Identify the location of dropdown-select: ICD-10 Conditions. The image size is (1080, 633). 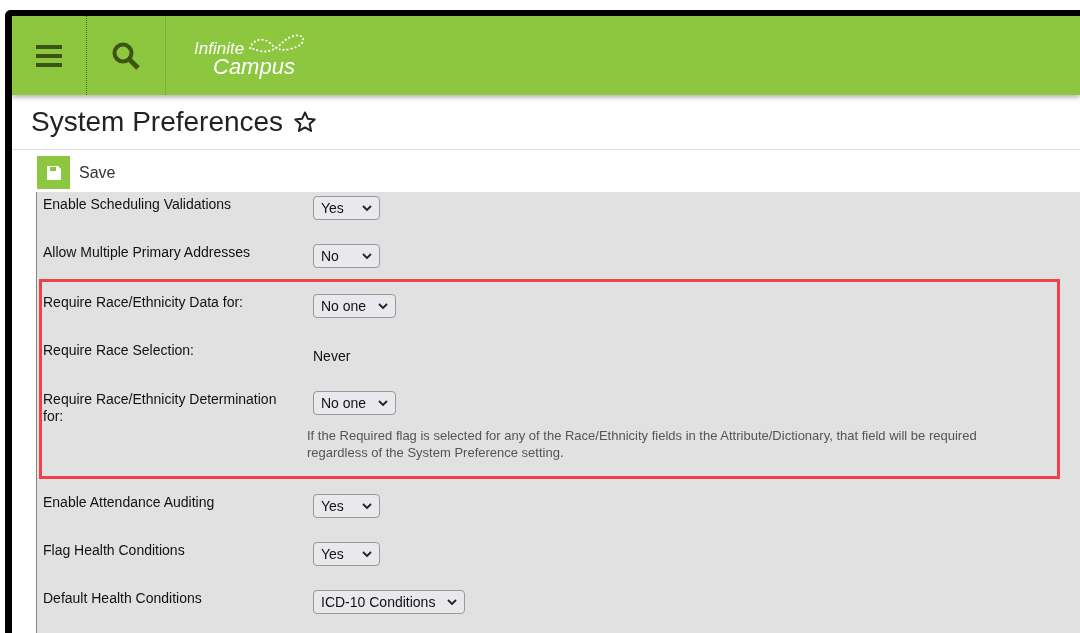
(389, 602).